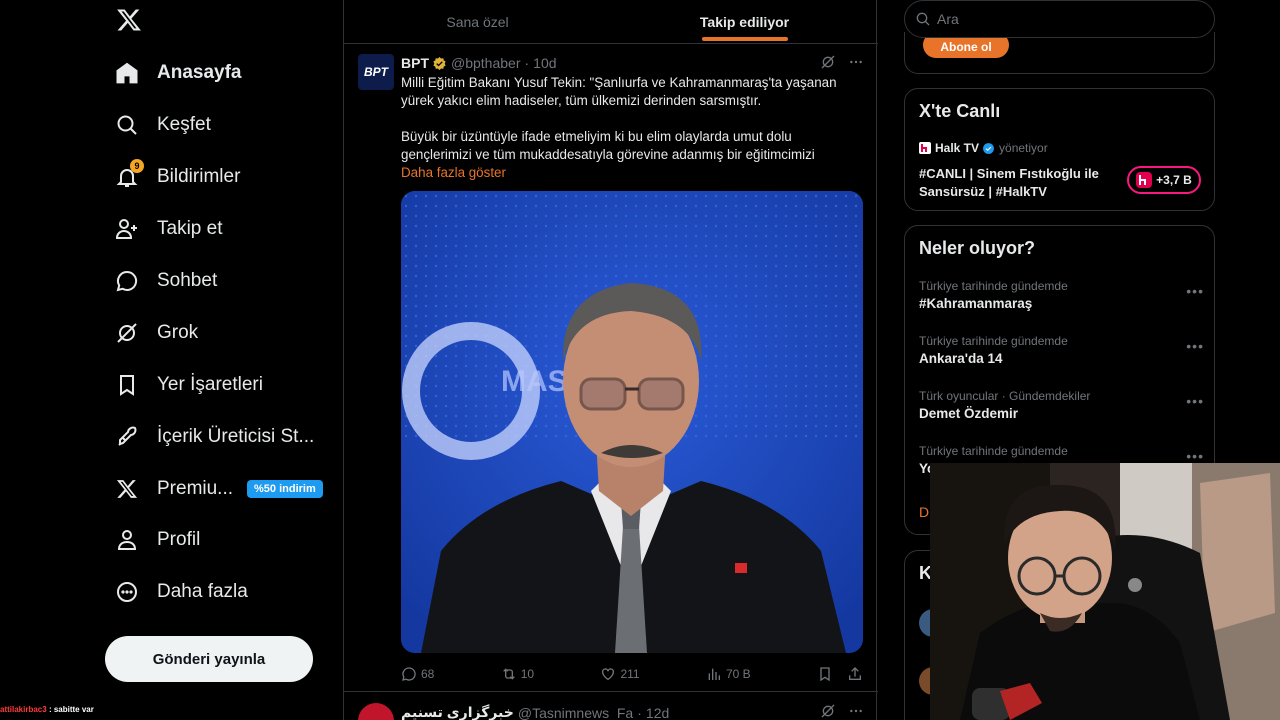 Image resolution: width=1280 pixels, height=720 pixels. Describe the element at coordinates (477, 21) in the screenshot. I see `tab-for-you: Sana özel` at that location.